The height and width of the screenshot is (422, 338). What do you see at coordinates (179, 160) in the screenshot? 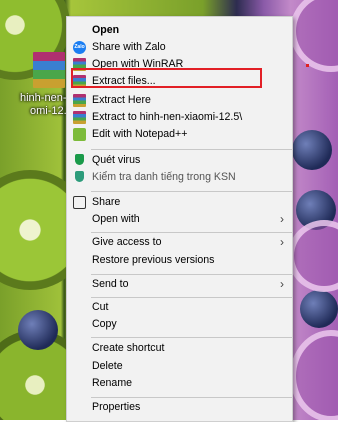
I see `menu-item-scan-virus: Quét virus` at bounding box center [179, 160].